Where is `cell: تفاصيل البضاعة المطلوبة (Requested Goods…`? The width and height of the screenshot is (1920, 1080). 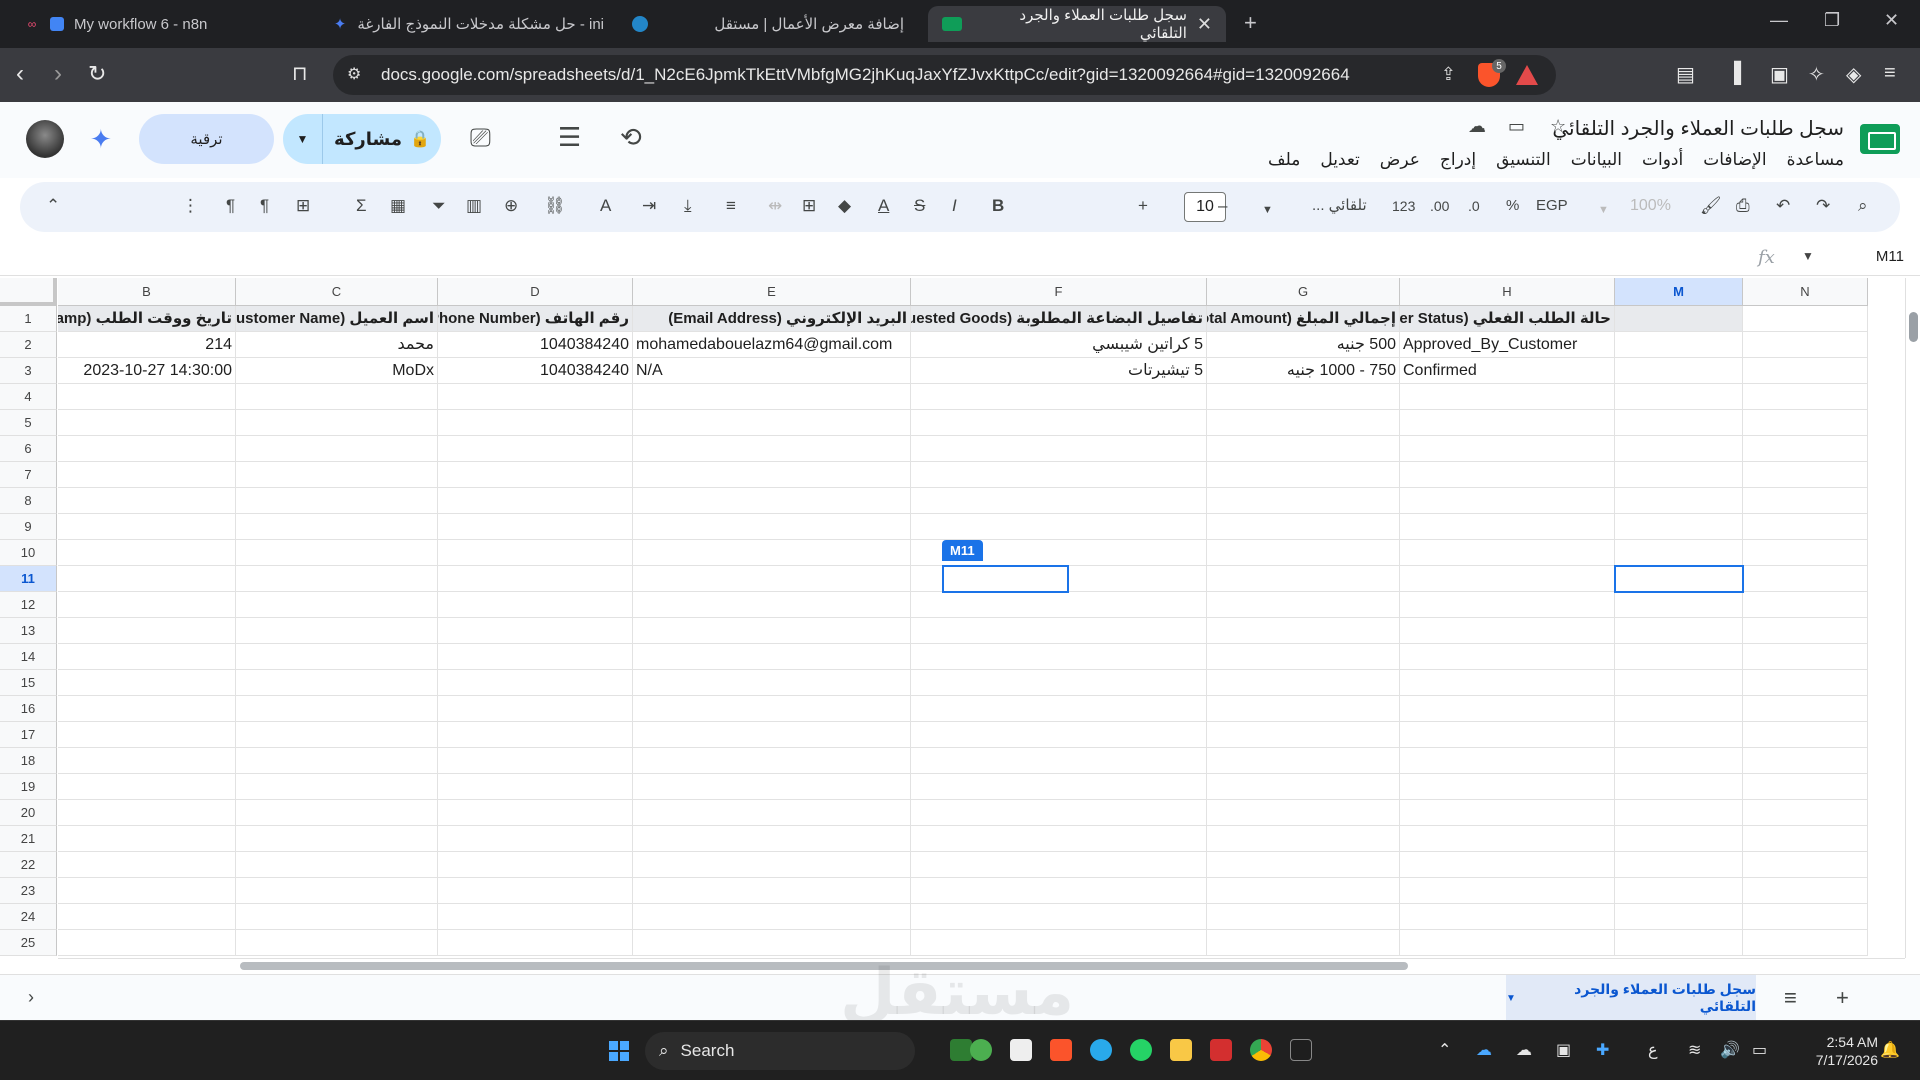
cell: تفاصيل البضاعة المطلوبة (Requested Goods… is located at coordinates (1059, 319).